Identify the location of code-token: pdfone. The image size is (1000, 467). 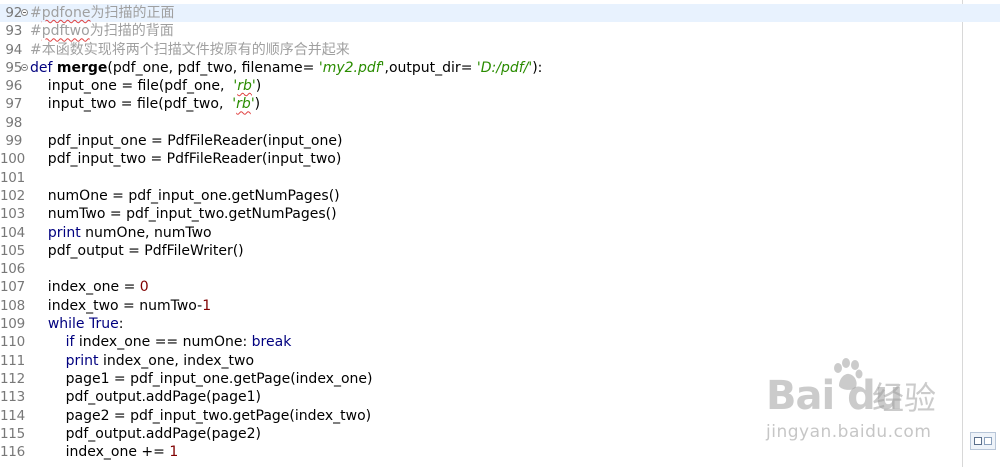
(66, 13).